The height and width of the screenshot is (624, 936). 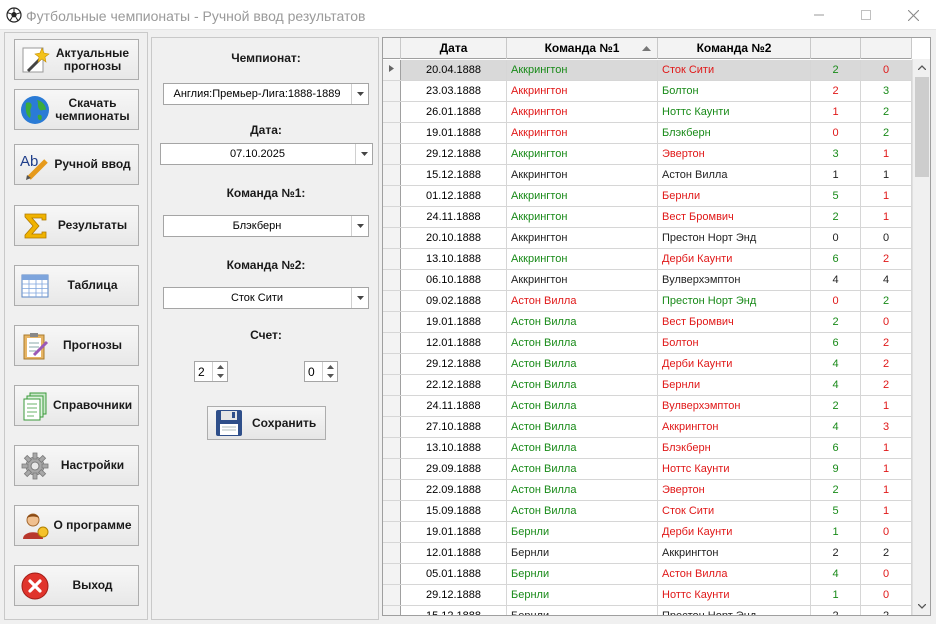 What do you see at coordinates (866, 15) in the screenshot?
I see `maximize-button` at bounding box center [866, 15].